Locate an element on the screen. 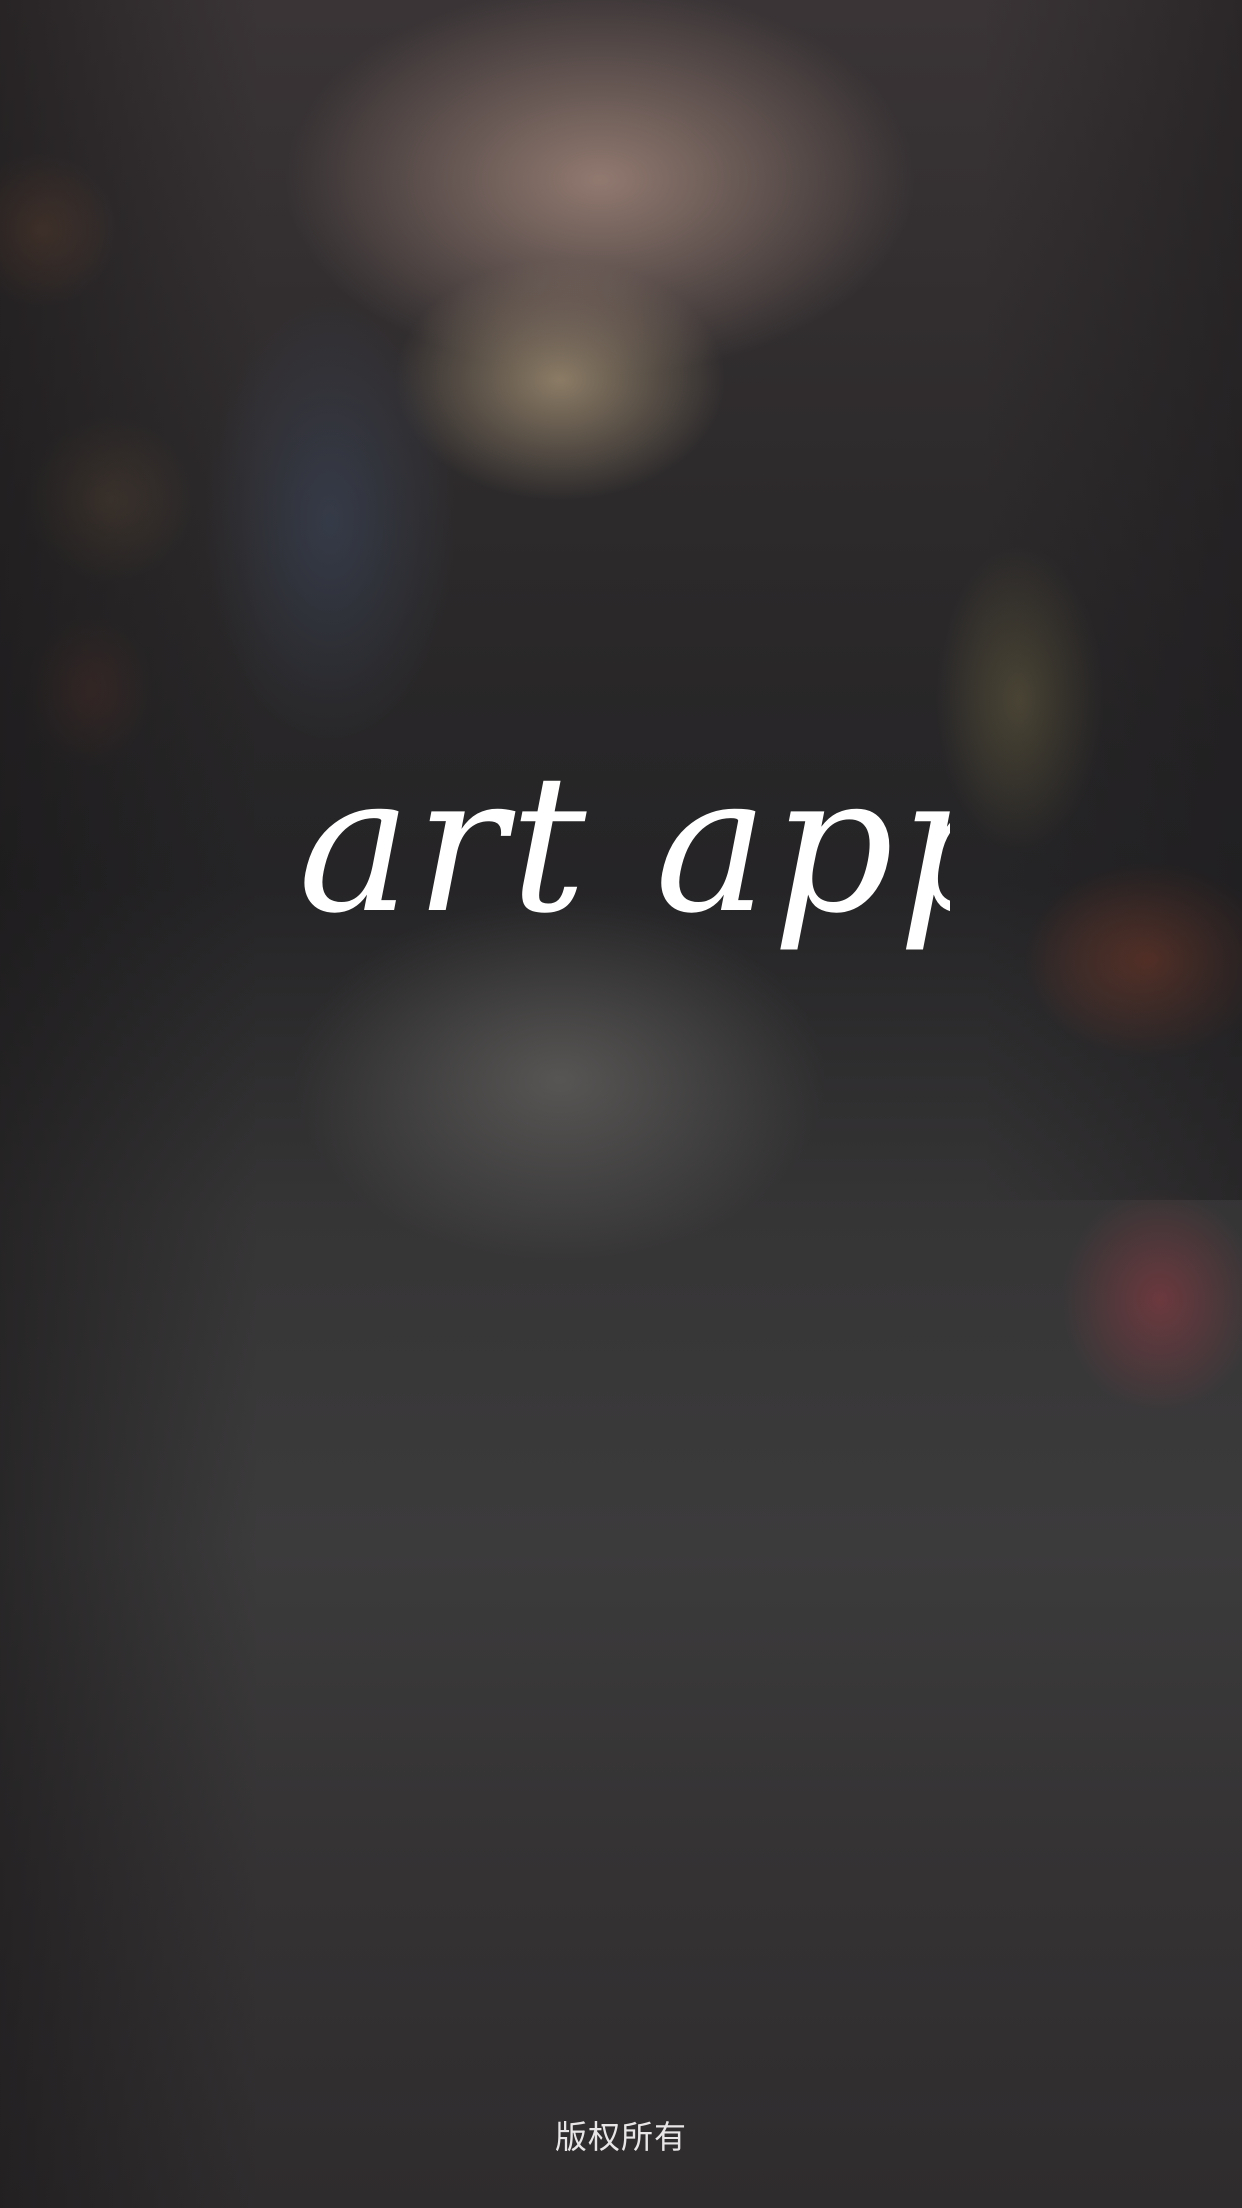  copyright-text: 版权所有 is located at coordinates (620, 2137).